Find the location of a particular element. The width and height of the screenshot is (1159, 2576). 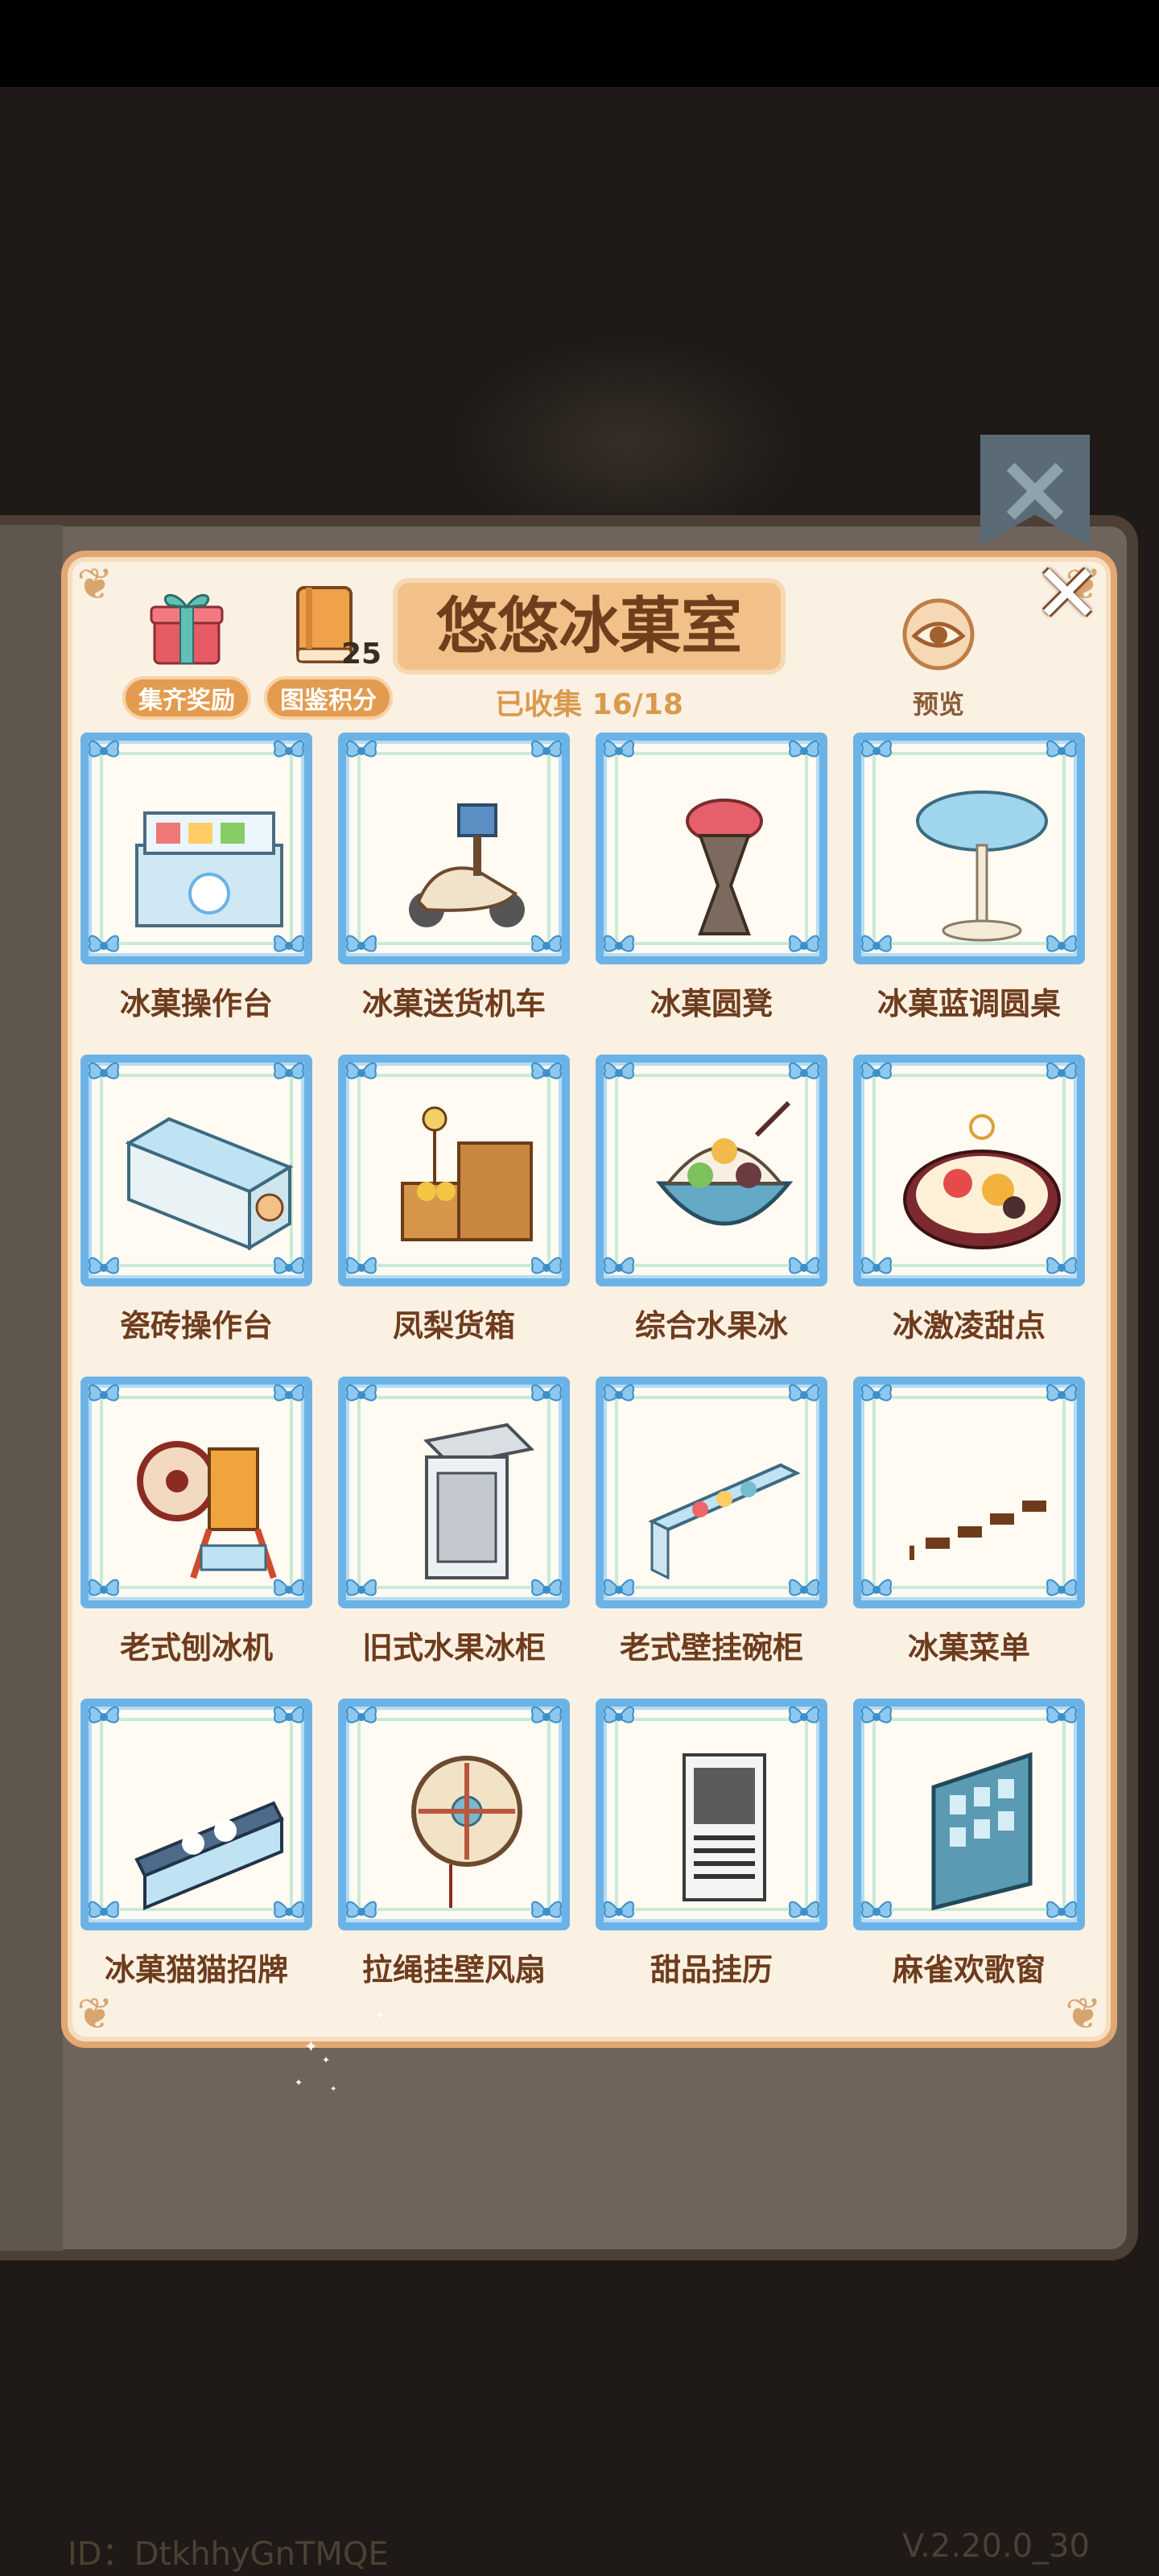

collection-item-card: 甜品挂历 is located at coordinates (711, 1851).